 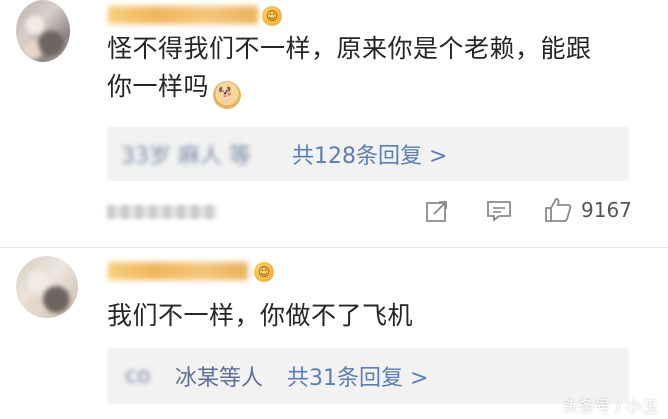 I want to click on doge-emoji-icon: 🐕, so click(x=227, y=95).